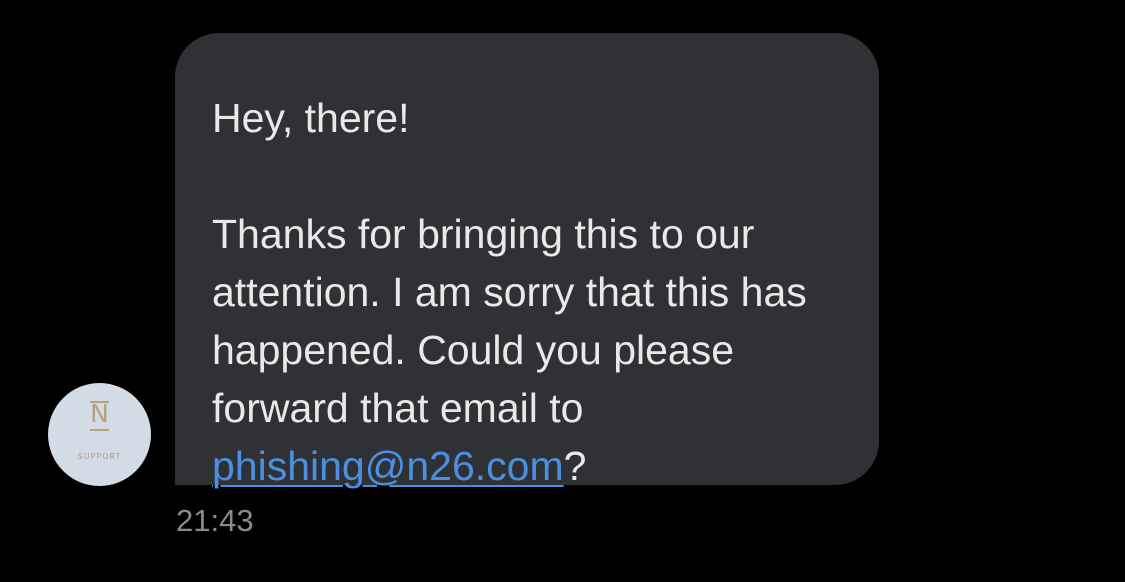 This screenshot has width=1125, height=582. Describe the element at coordinates (575, 466) in the screenshot. I see `message-trailing-punctuation: ?` at that location.